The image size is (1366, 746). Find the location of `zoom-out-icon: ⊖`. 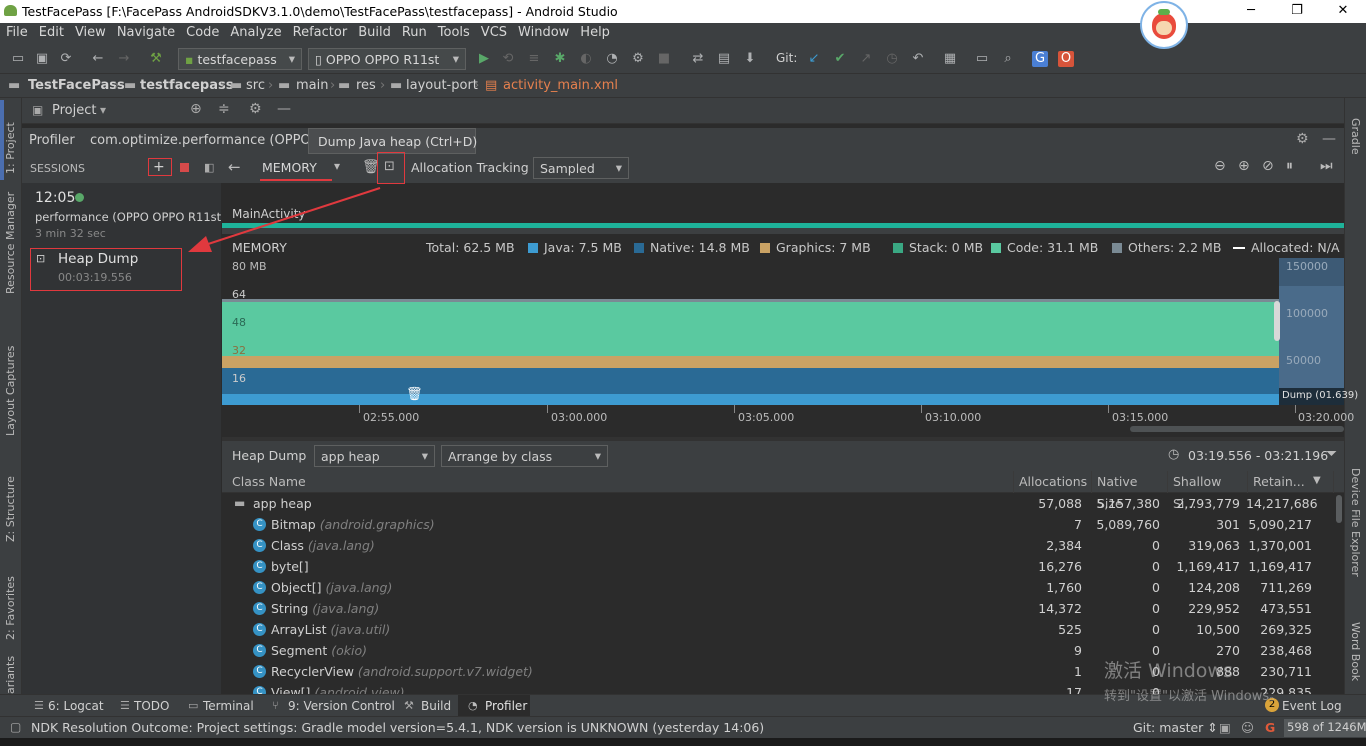

zoom-out-icon: ⊖ is located at coordinates (1220, 166).